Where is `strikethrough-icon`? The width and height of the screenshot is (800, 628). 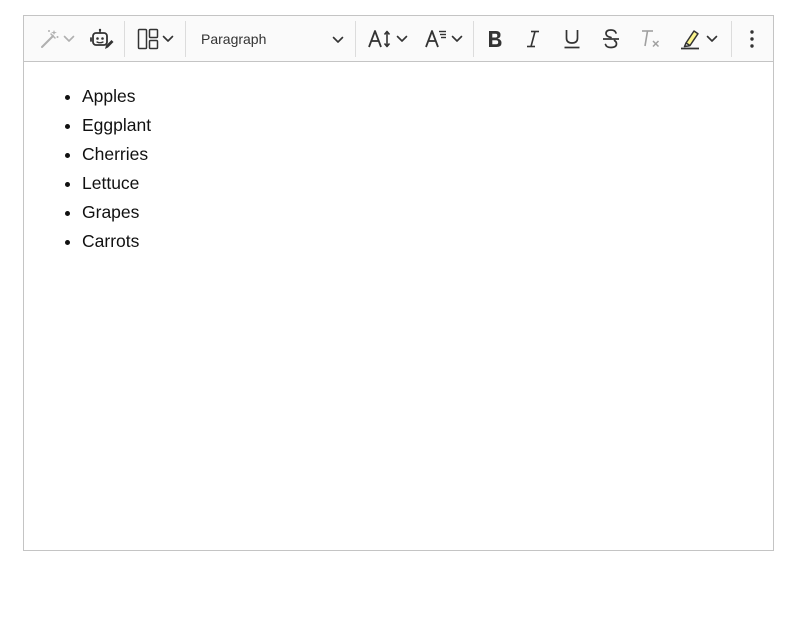
strikethrough-icon is located at coordinates (611, 39).